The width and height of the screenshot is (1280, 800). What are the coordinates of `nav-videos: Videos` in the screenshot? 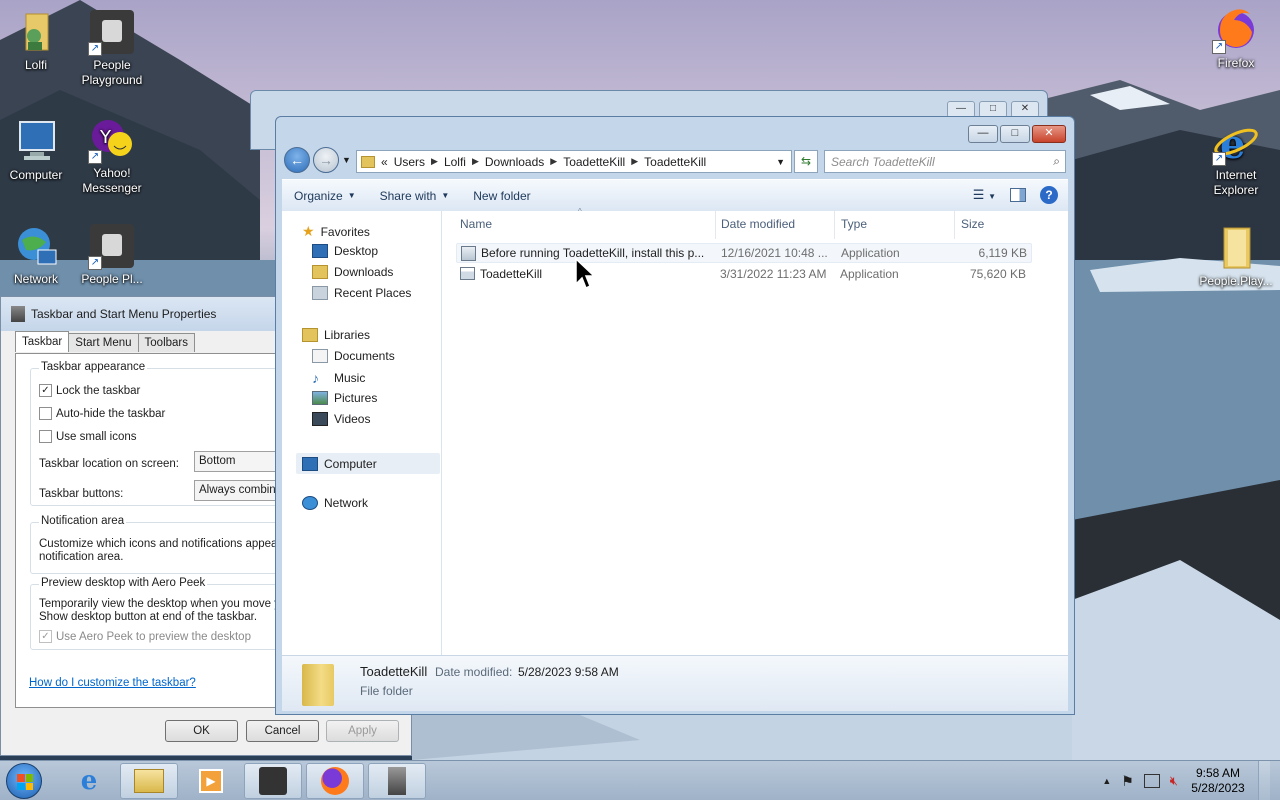 It's located at (341, 419).